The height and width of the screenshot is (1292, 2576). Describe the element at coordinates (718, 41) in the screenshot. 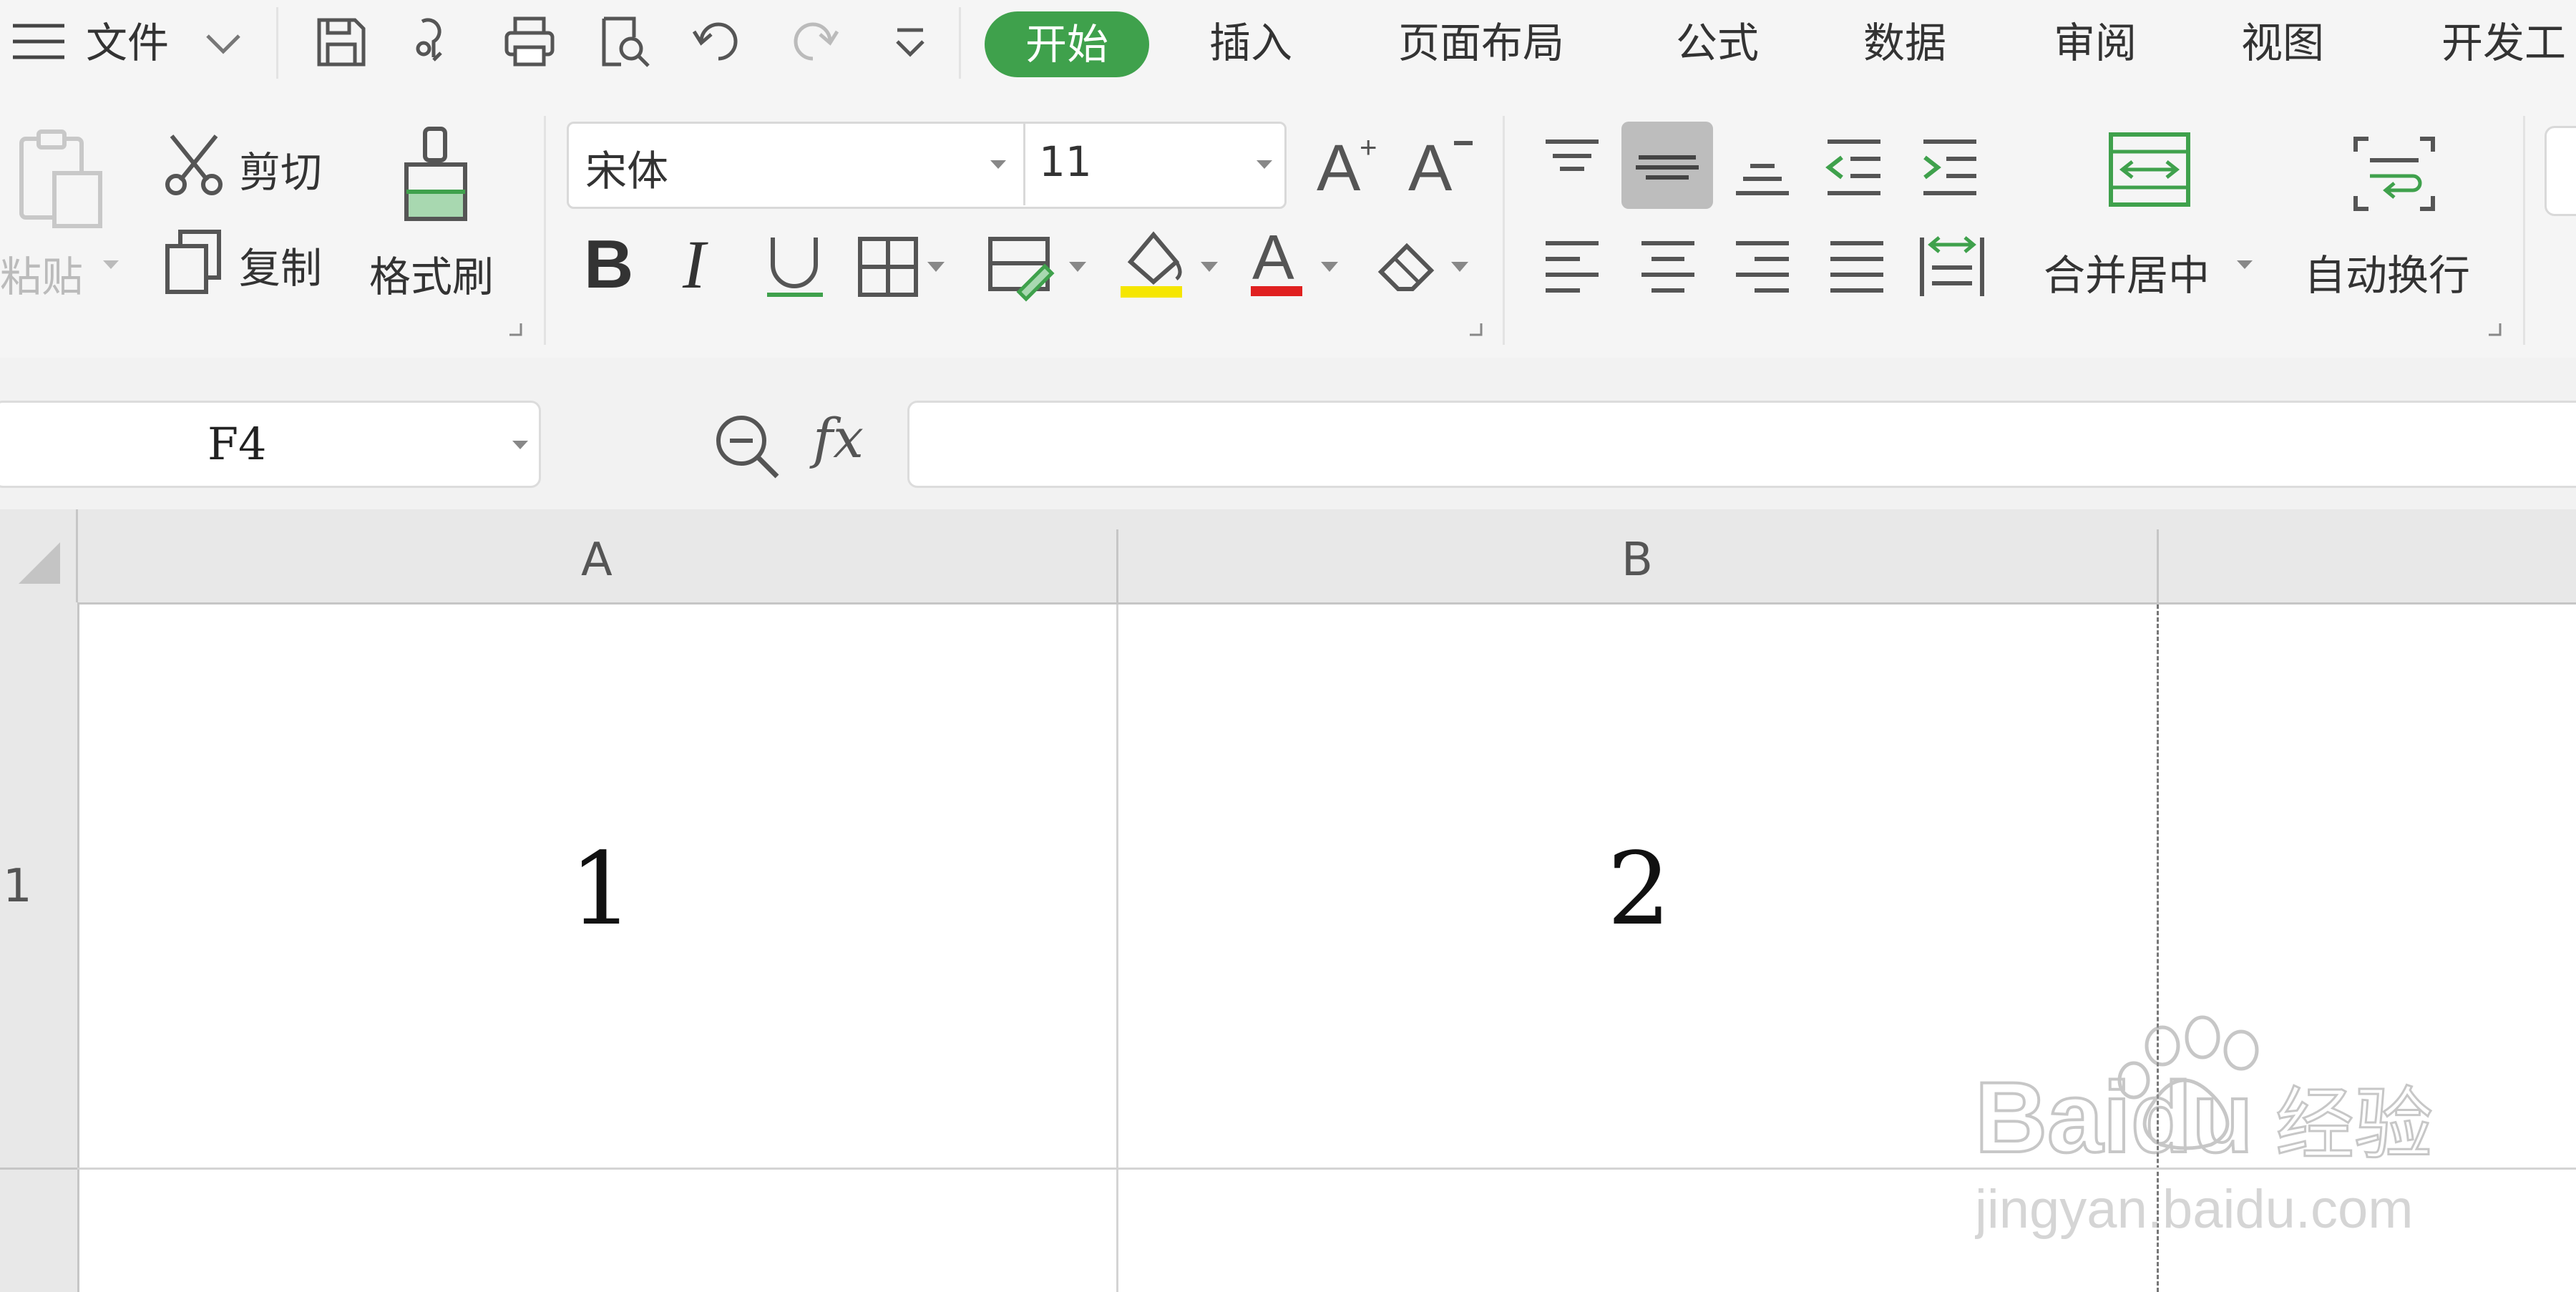

I see `undo-icon` at that location.